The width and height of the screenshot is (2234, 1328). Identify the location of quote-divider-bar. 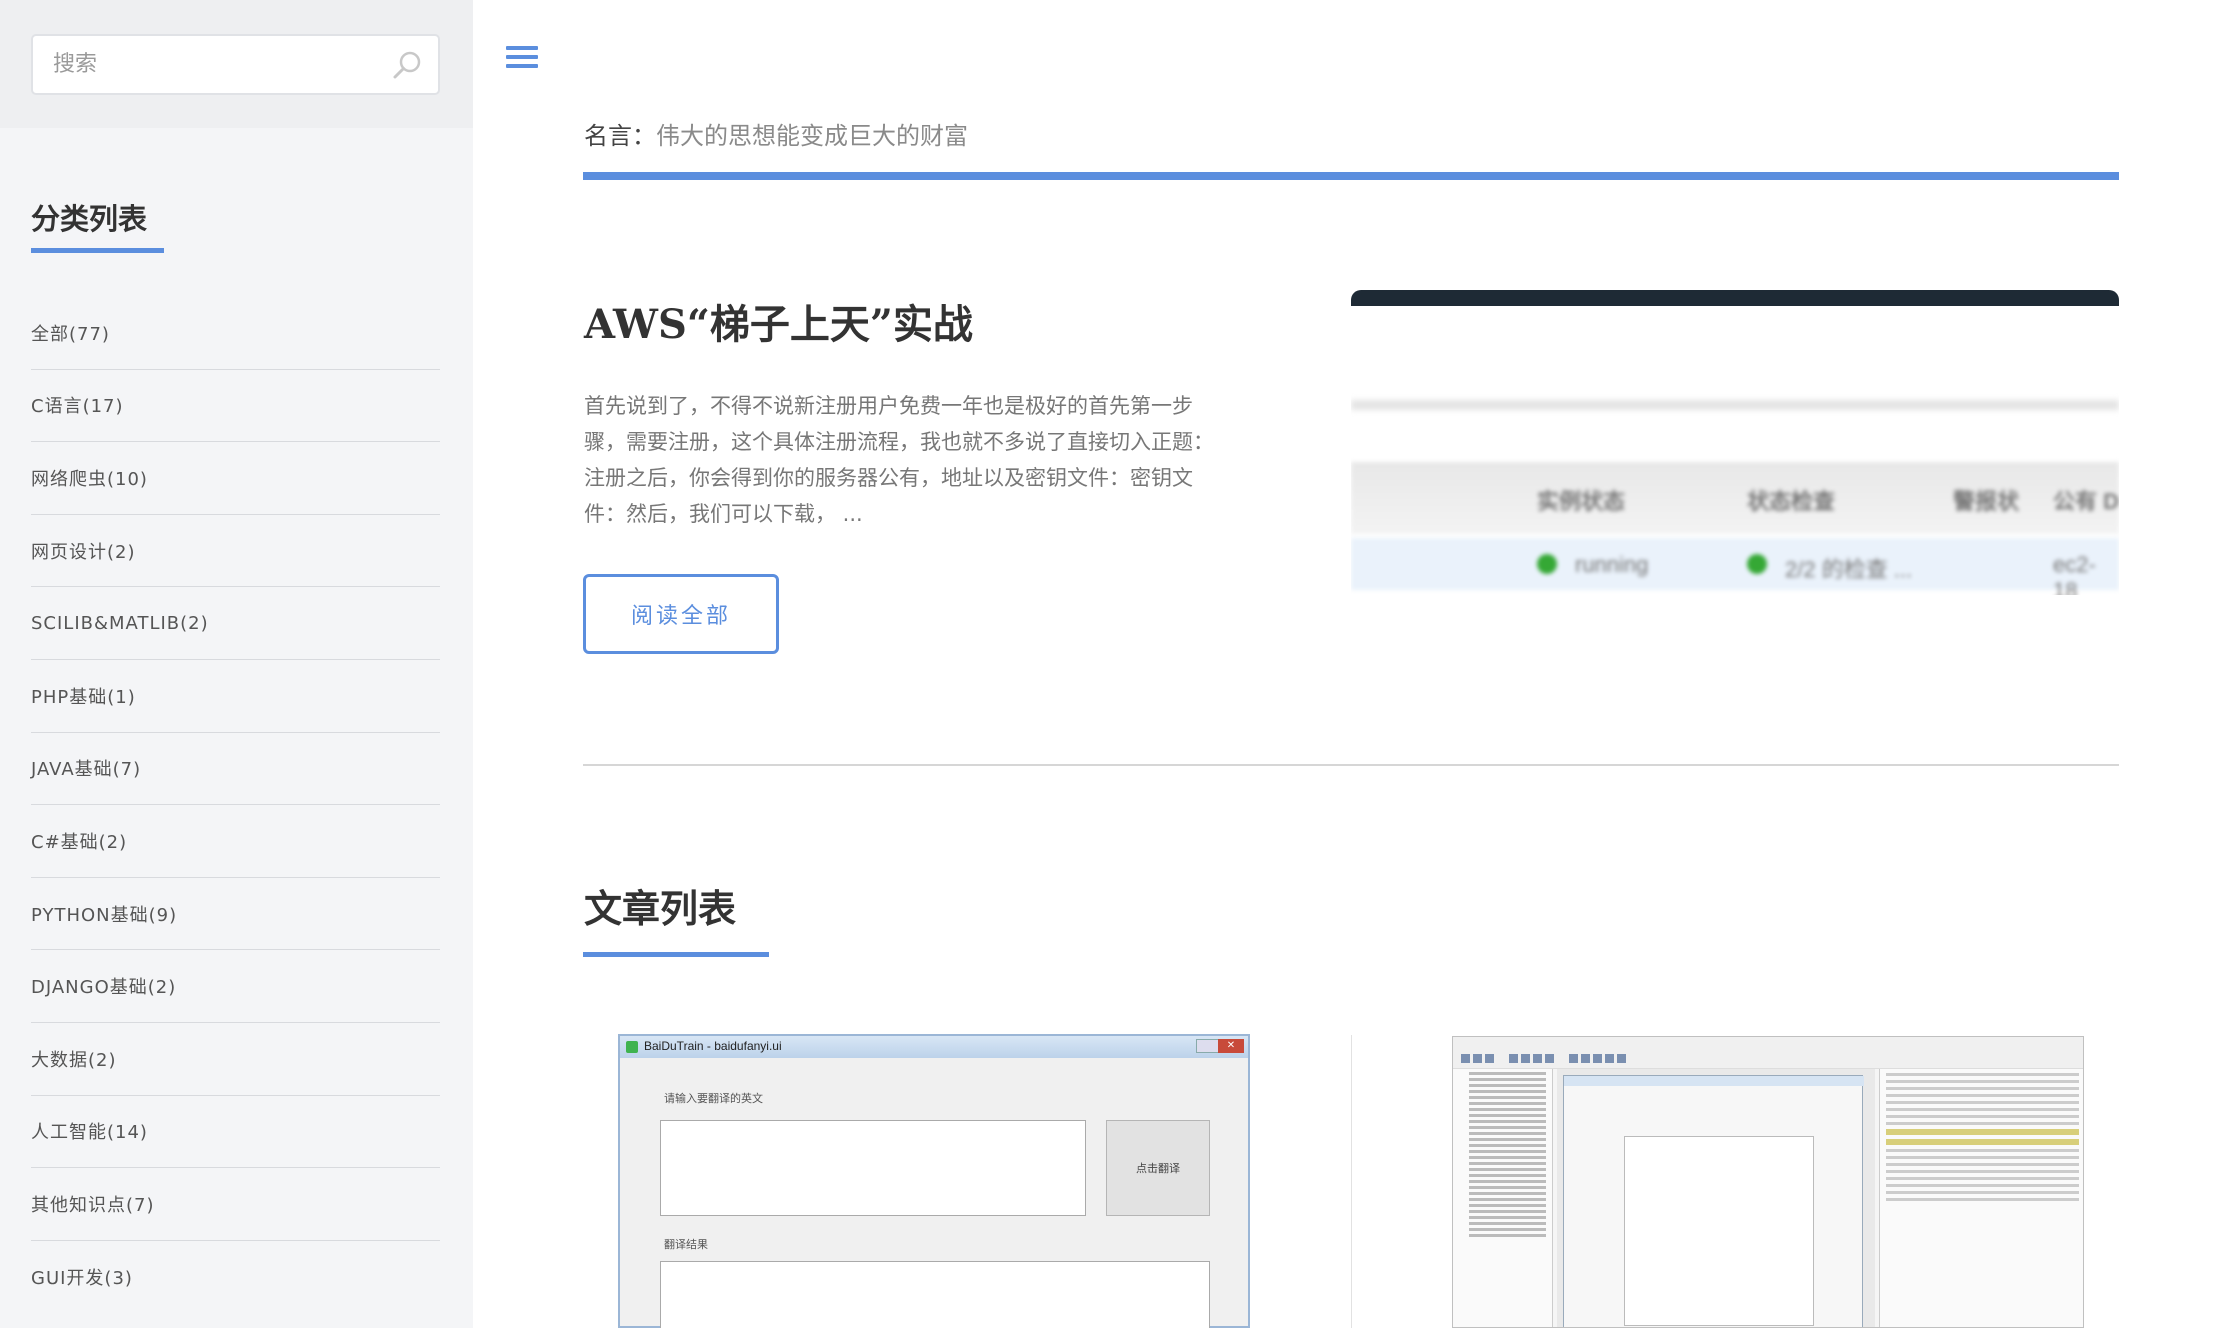
(1351, 176).